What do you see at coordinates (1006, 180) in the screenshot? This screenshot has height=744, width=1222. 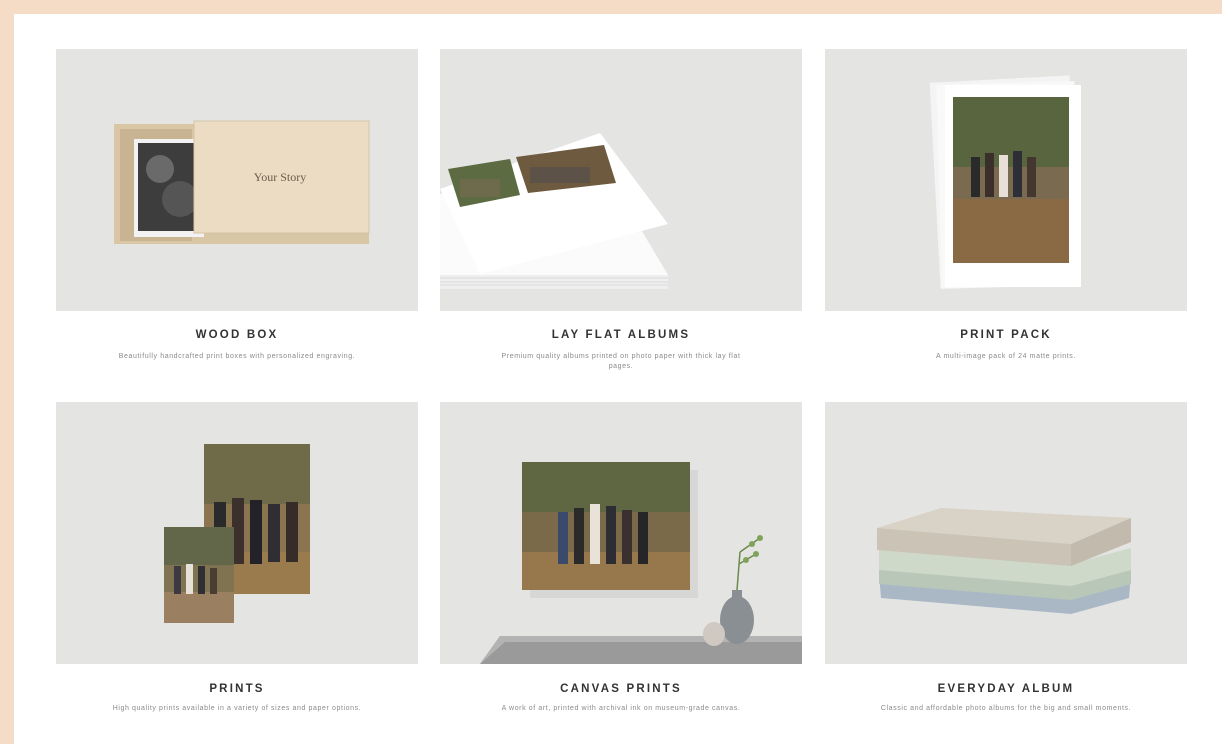 I see `print-pack-image` at bounding box center [1006, 180].